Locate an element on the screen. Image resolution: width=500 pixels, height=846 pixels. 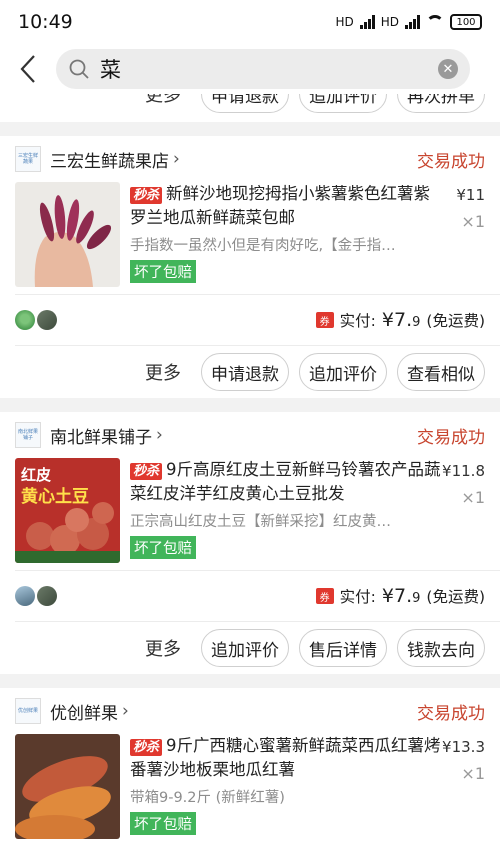
money-whereabouts-button: 钱款去向 is located at coordinates (441, 648).